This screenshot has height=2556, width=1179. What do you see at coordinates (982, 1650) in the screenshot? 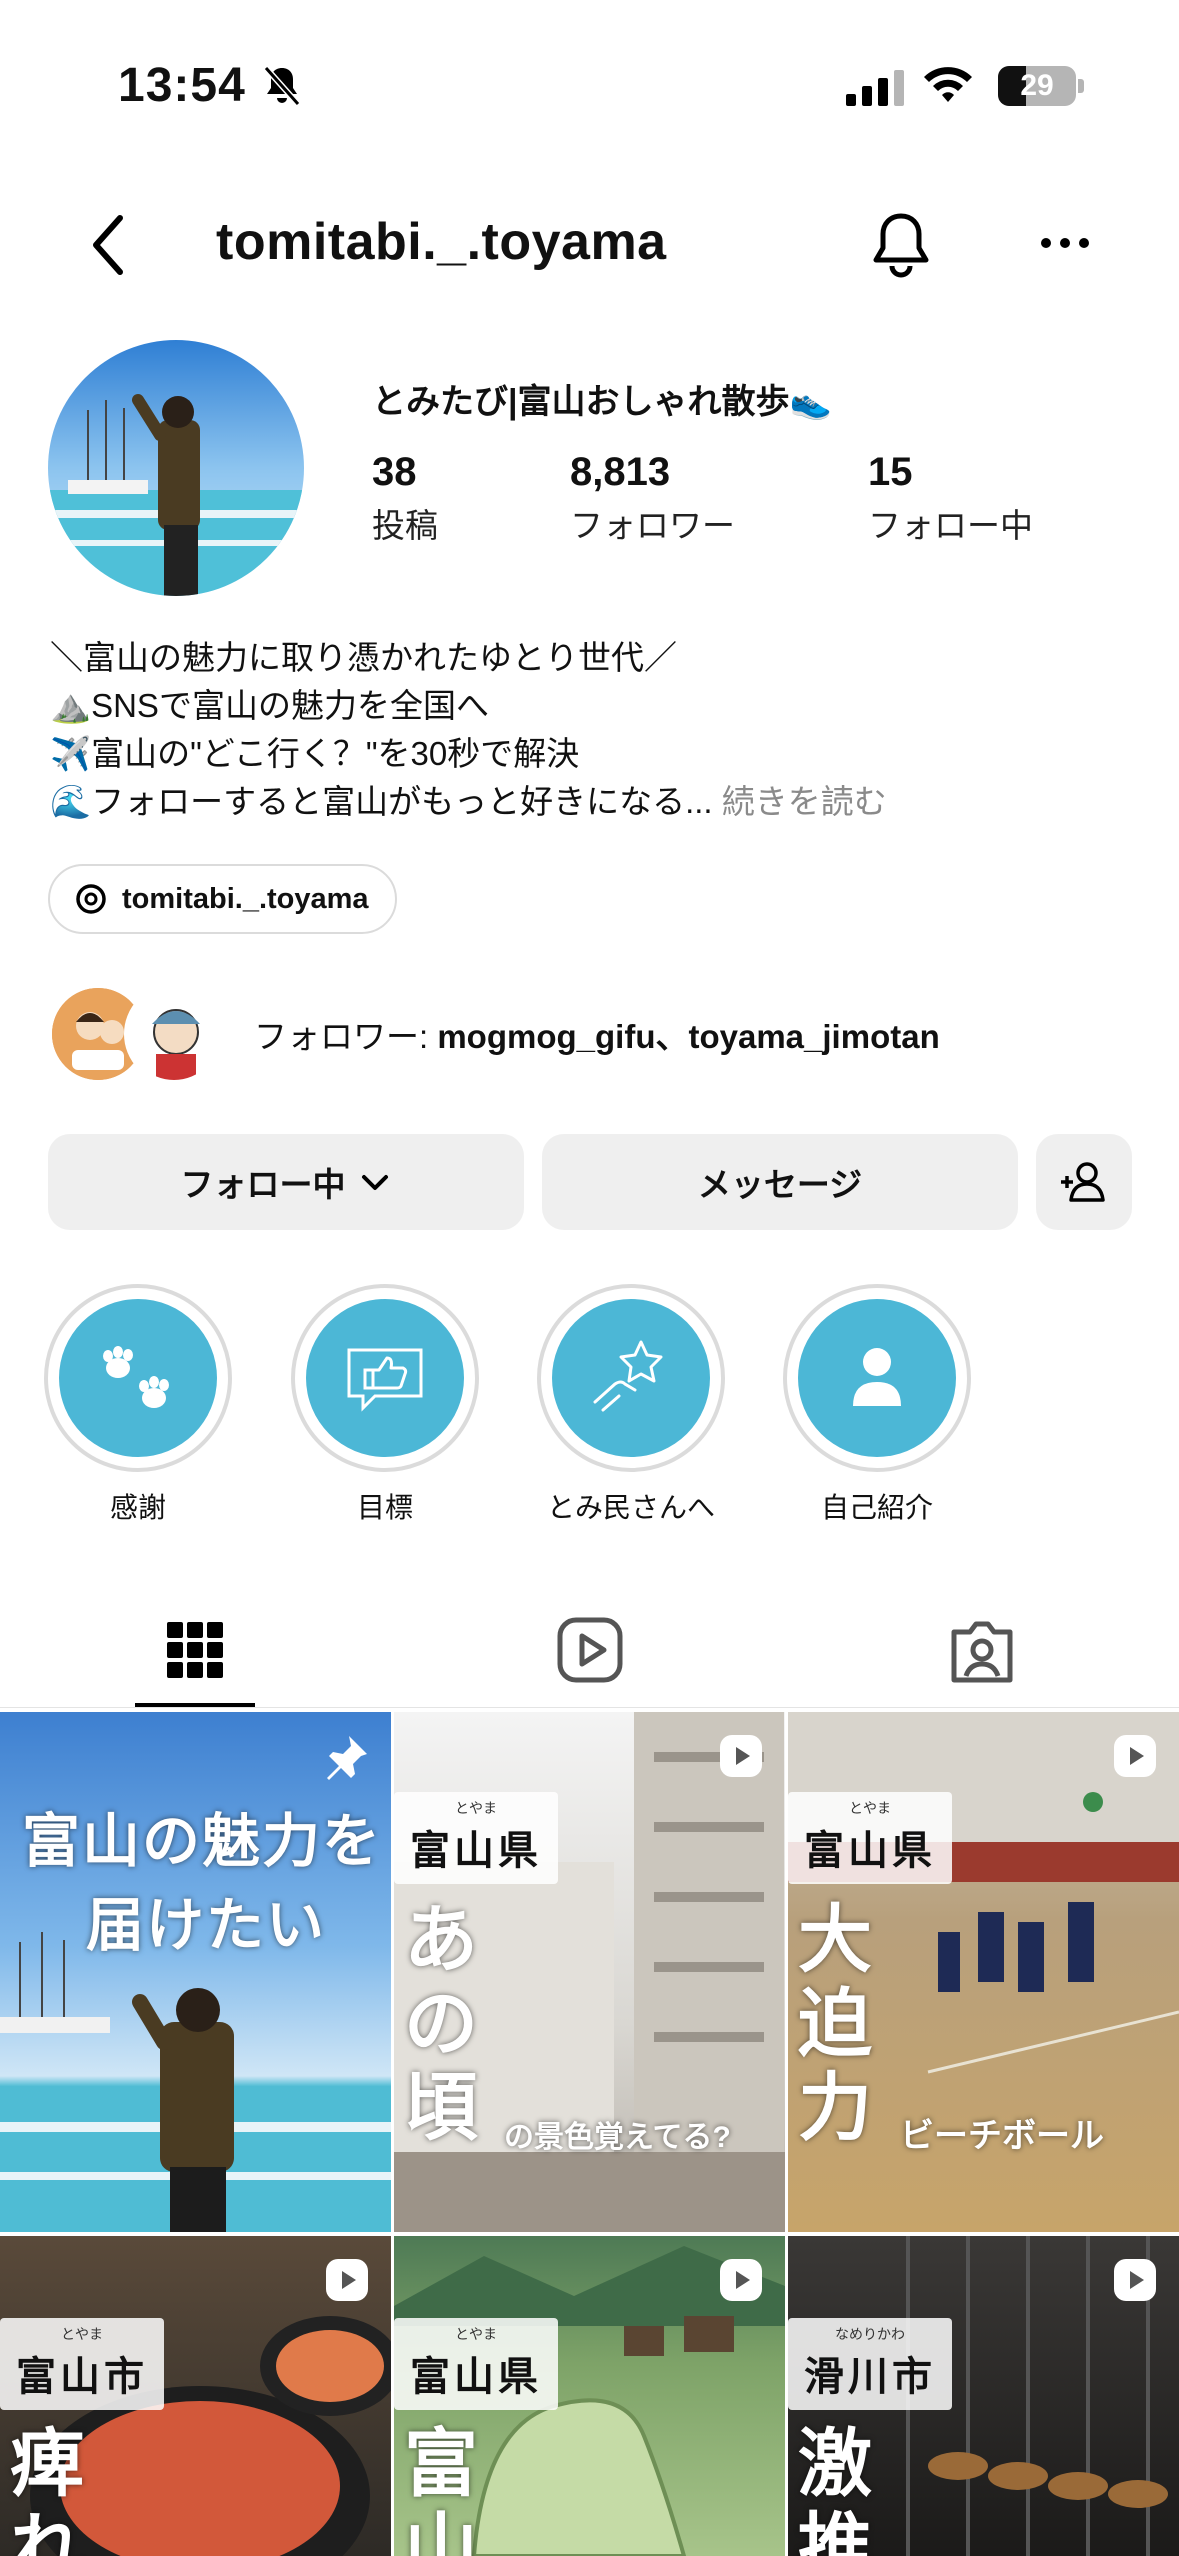
I see `tagged-icon` at bounding box center [982, 1650].